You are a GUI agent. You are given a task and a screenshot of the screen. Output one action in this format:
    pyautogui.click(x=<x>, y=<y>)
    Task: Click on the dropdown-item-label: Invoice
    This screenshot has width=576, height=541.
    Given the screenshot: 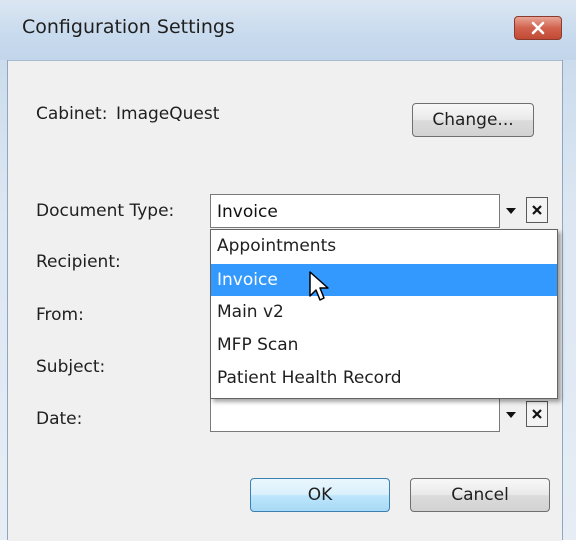 What is the action you would take?
    pyautogui.click(x=247, y=280)
    